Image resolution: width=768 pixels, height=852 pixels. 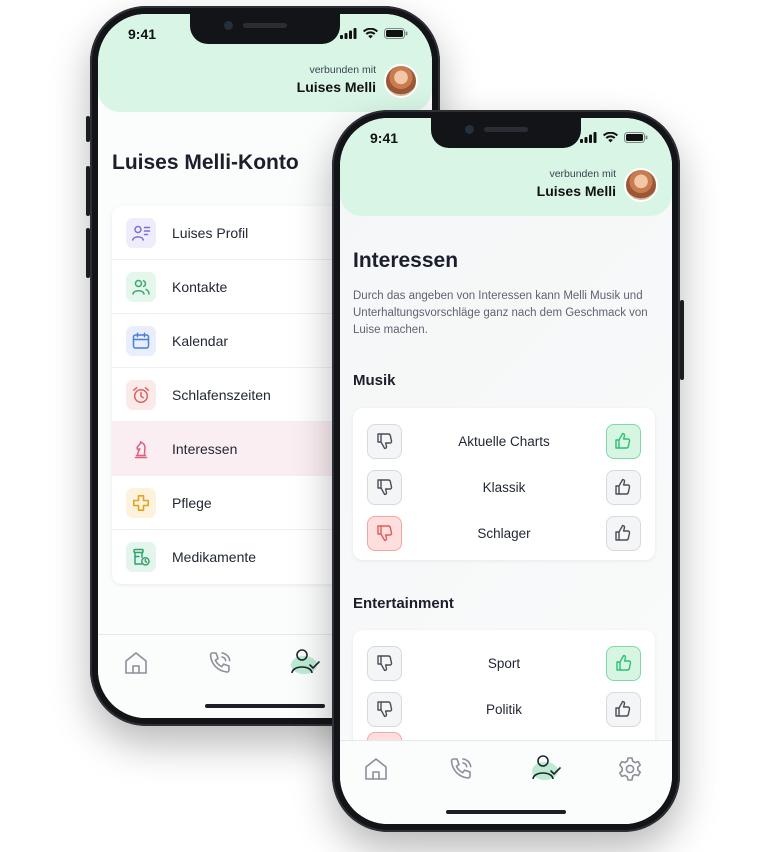 What do you see at coordinates (630, 769) in the screenshot?
I see `settings-icon` at bounding box center [630, 769].